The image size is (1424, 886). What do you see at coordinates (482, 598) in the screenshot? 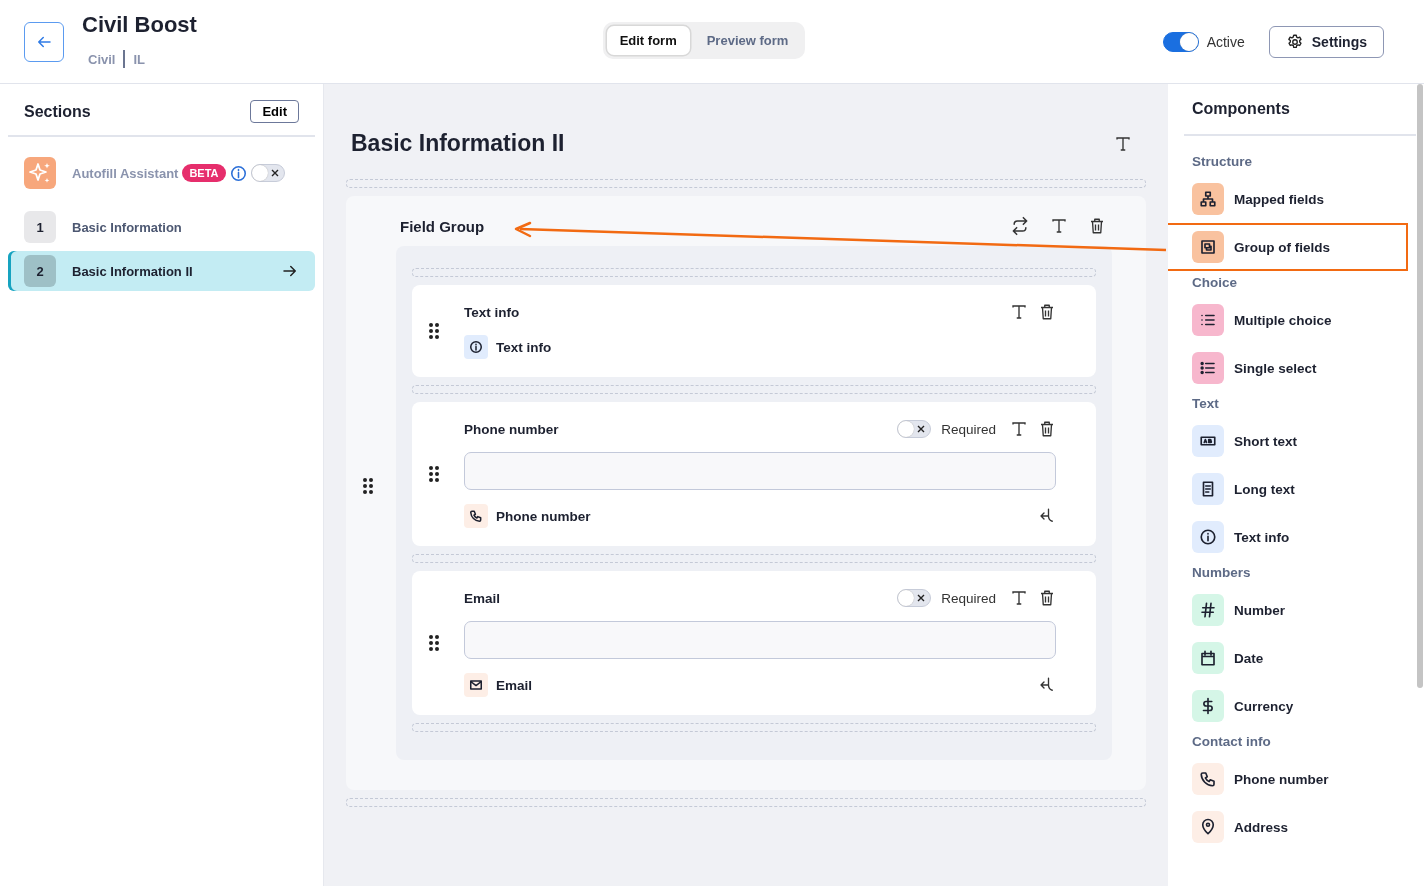
I see `field-label: Email` at bounding box center [482, 598].